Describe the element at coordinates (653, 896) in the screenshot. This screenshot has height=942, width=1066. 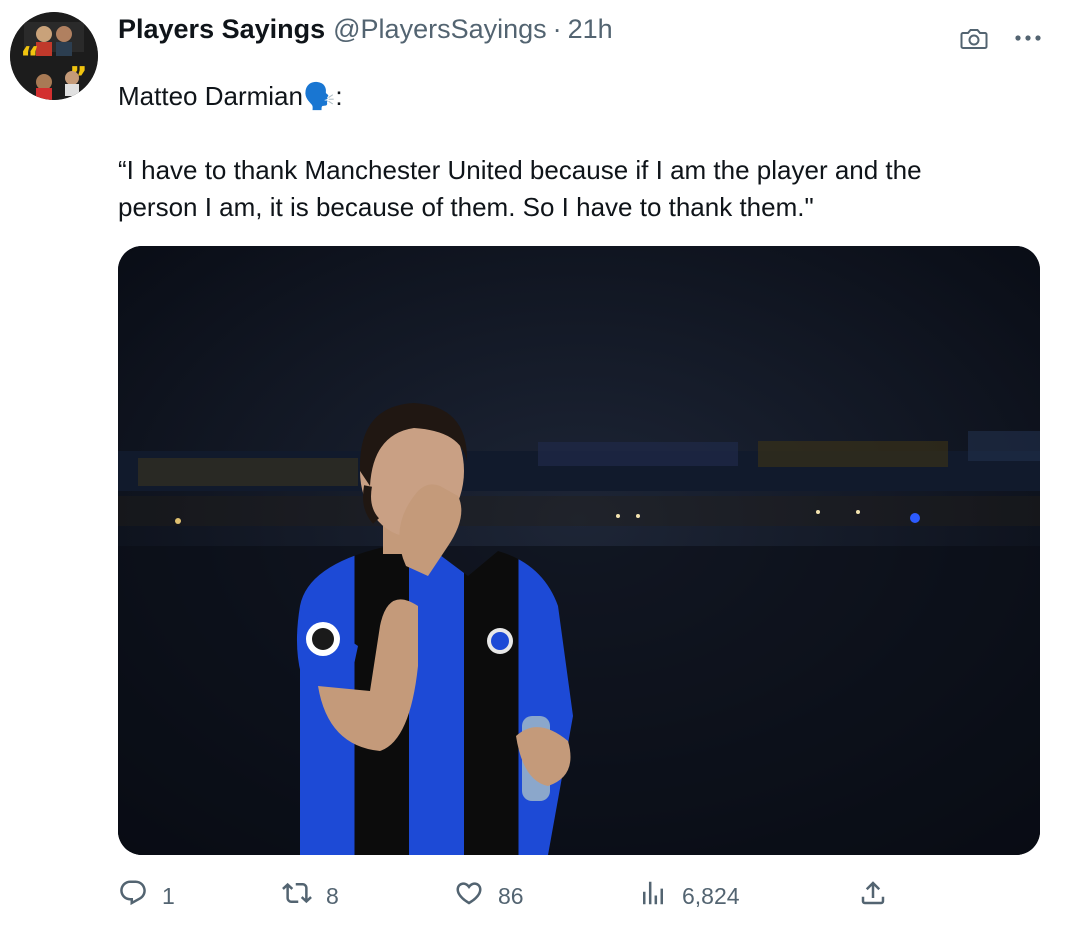
I see `views-icon` at that location.